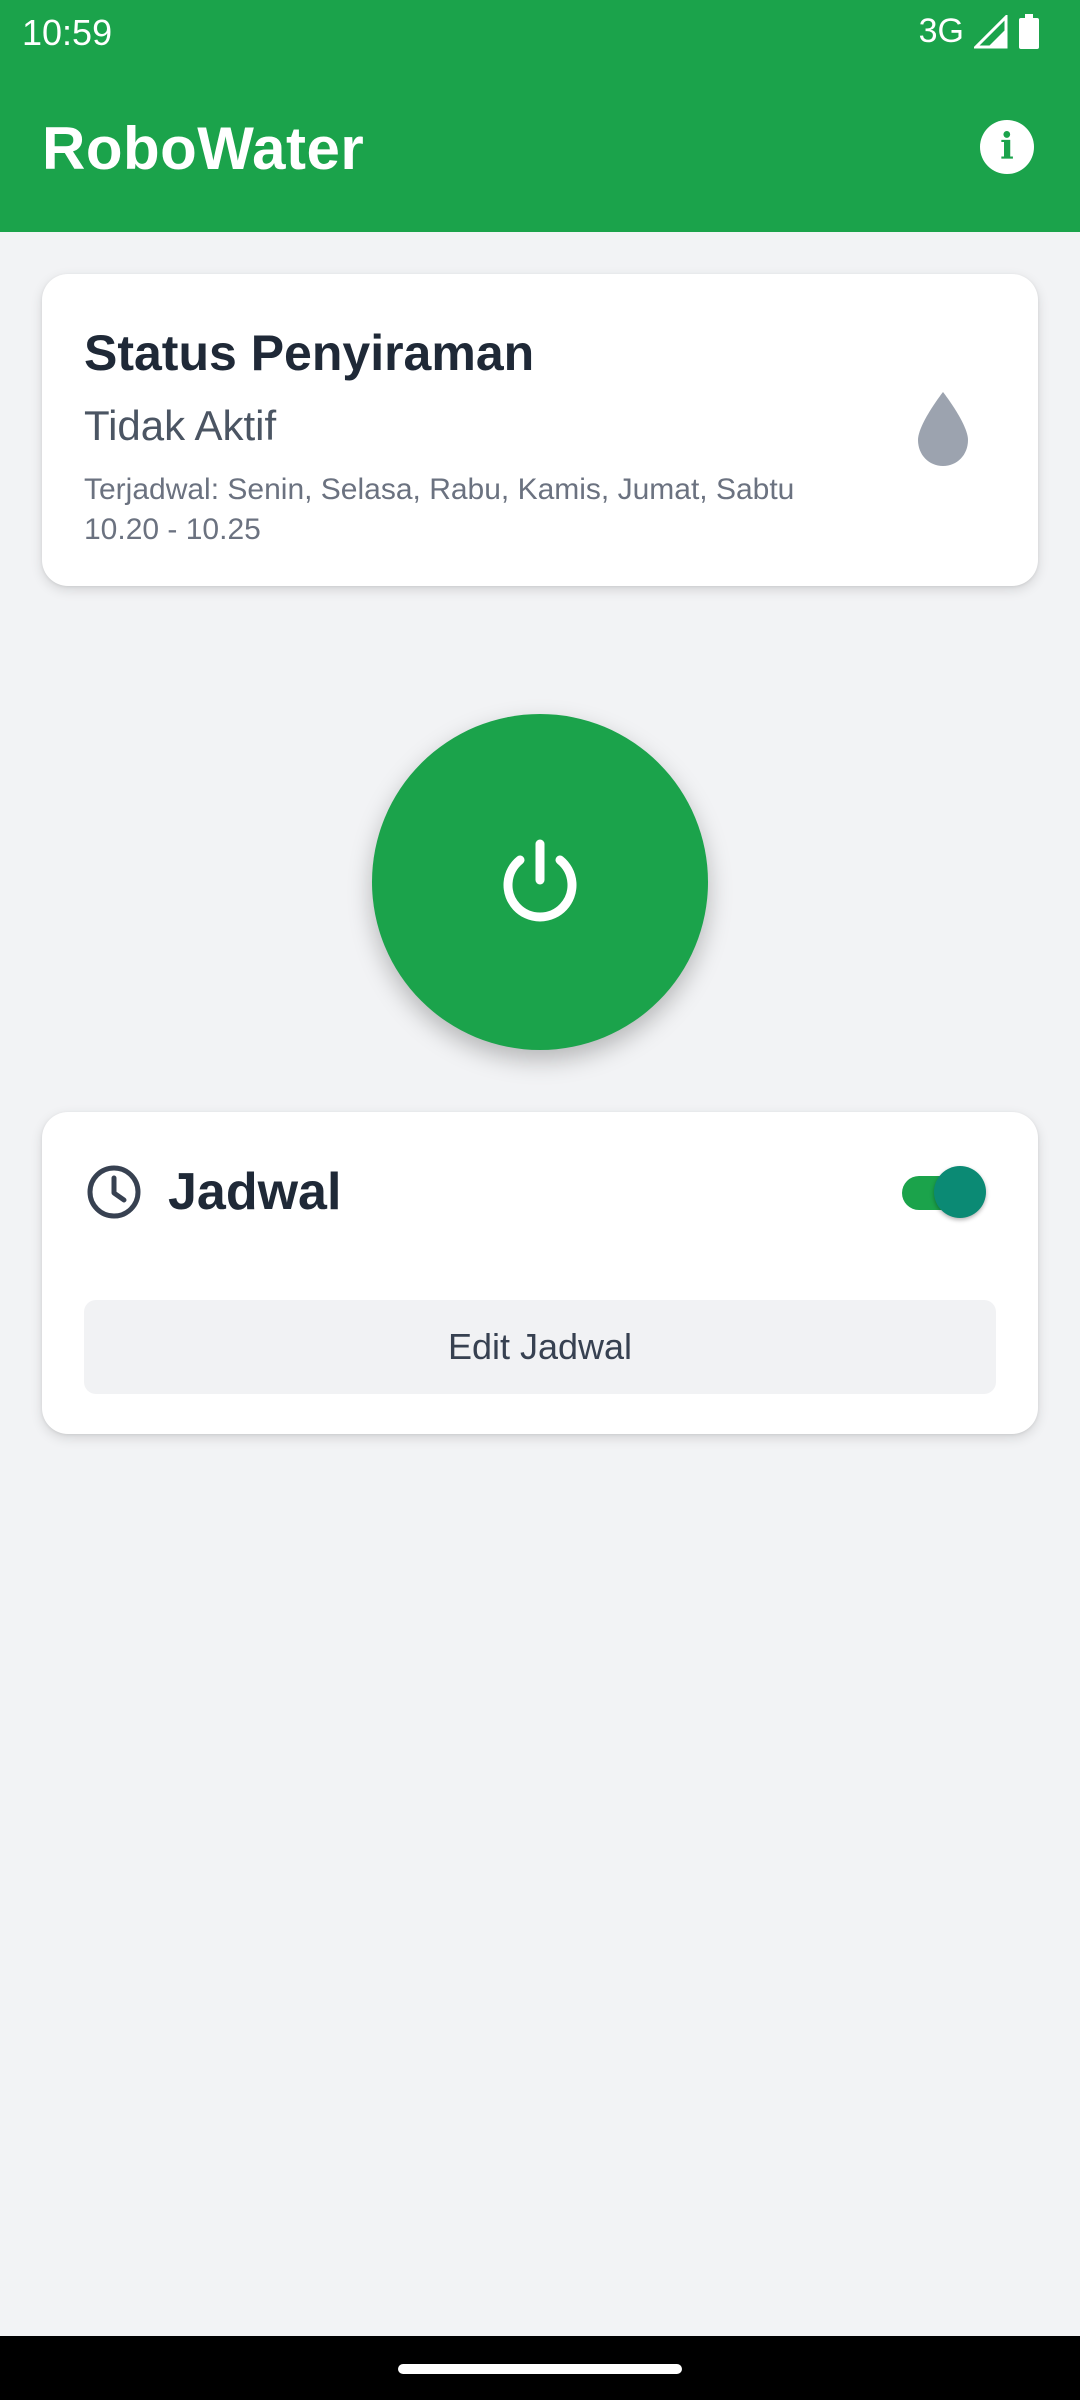 The width and height of the screenshot is (1080, 2400). Describe the element at coordinates (255, 1192) in the screenshot. I see `schedule-title: Jadwal` at that location.